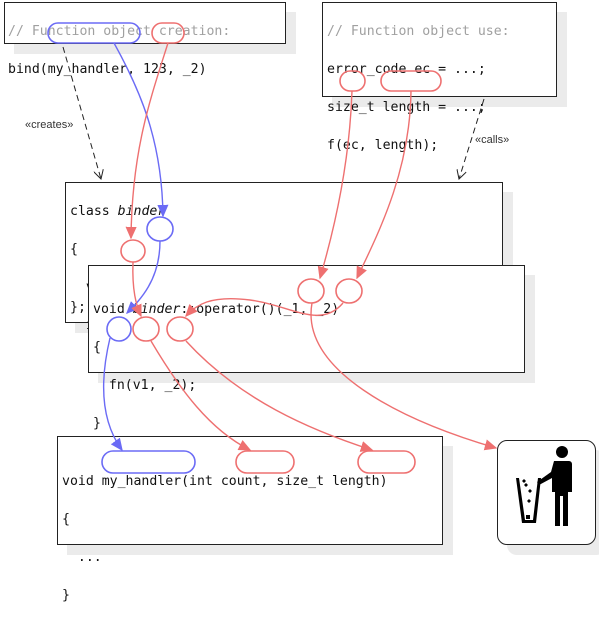 The height and width of the screenshot is (624, 599). What do you see at coordinates (160, 229) in the screenshot?
I see `fn-member-highlight` at bounding box center [160, 229].